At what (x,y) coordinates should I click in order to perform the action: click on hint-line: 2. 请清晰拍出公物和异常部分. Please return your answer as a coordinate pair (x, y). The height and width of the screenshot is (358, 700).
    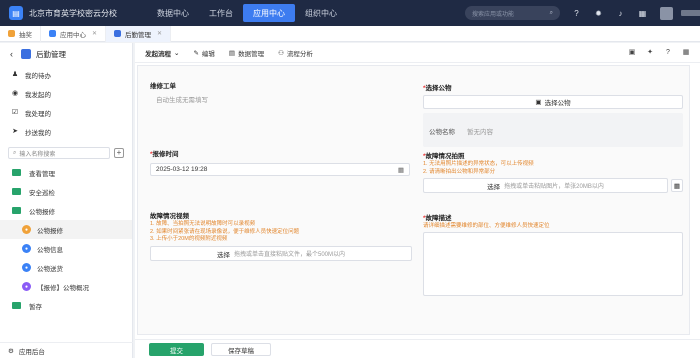
    Looking at the image, I should click on (459, 171).